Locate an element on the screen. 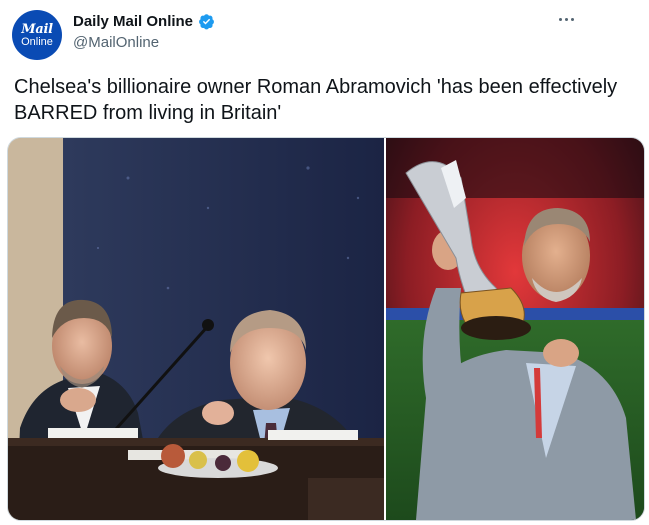 This screenshot has height=525, width=649. avatar-text-line2: Online is located at coordinates (37, 41).